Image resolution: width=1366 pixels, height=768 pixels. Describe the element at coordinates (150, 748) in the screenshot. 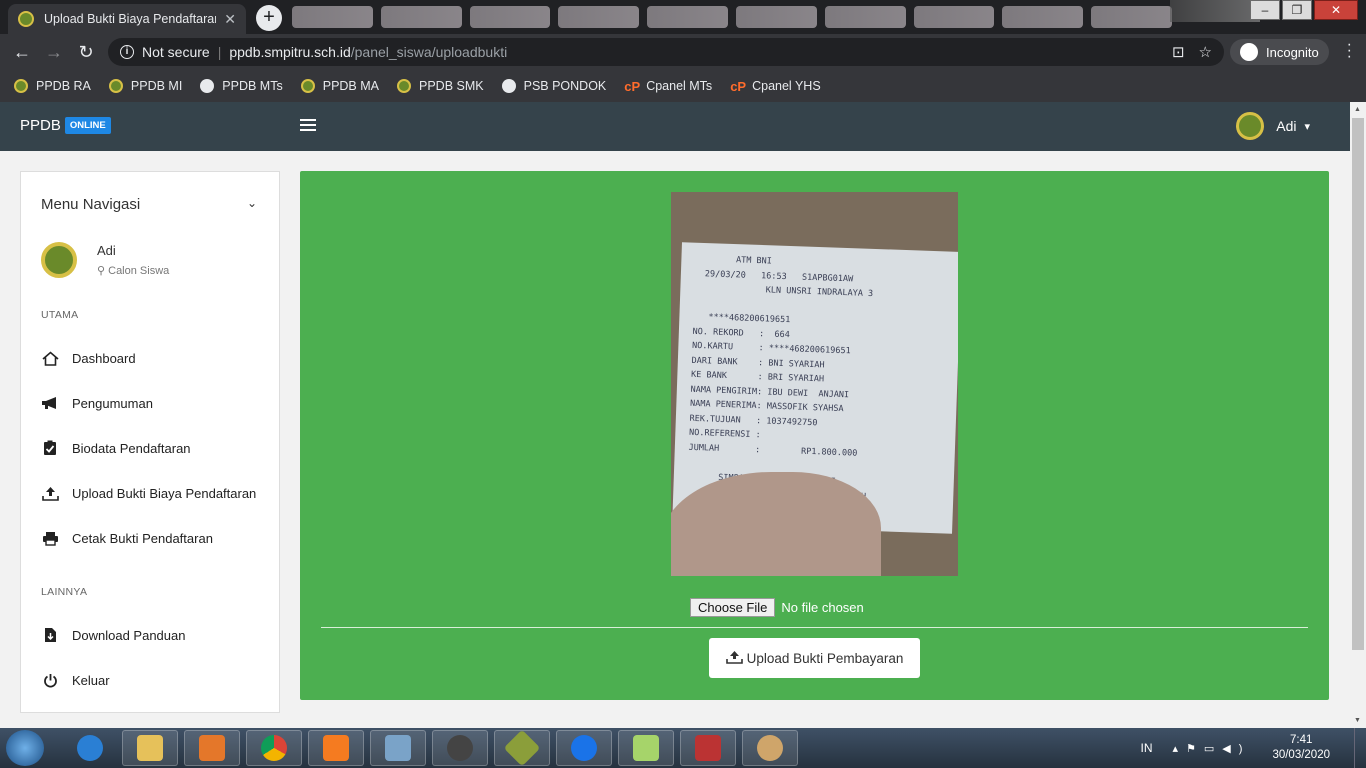

I see `file-explorer-icon` at that location.